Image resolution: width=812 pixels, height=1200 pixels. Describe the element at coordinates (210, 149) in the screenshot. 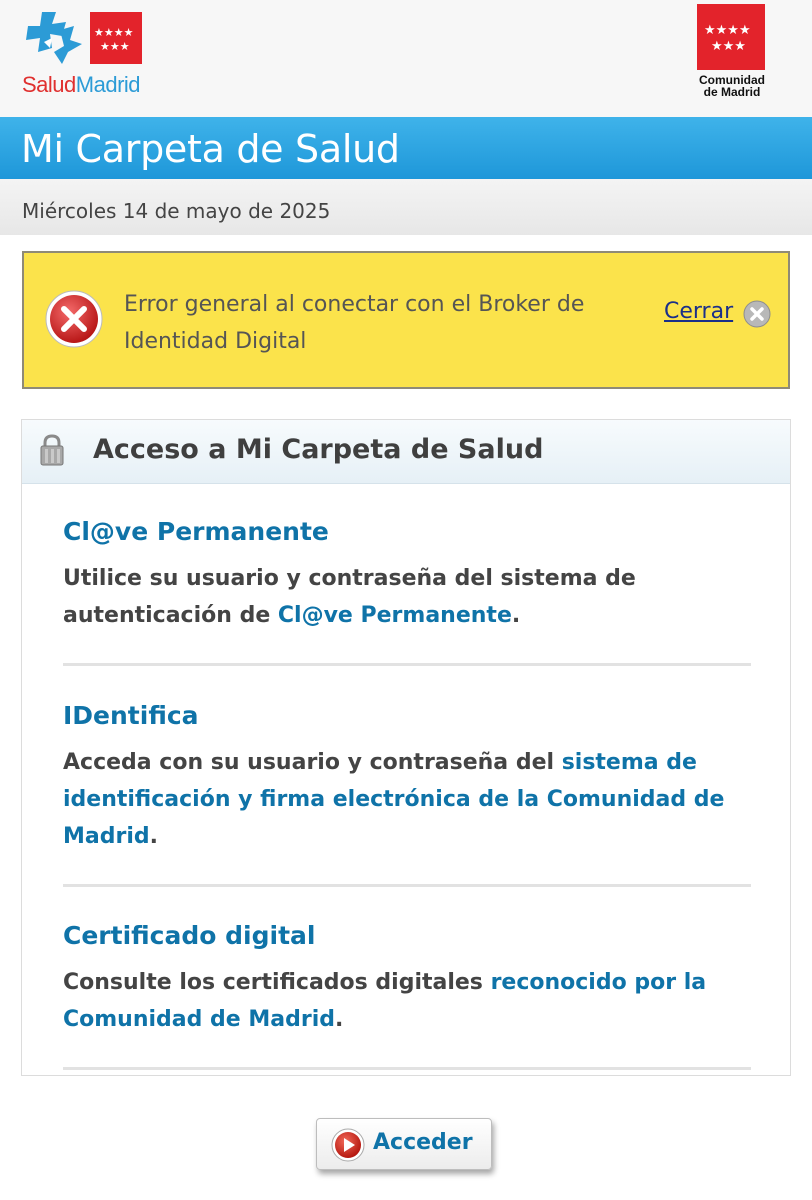

I see `page-title: Mi Carpeta de Salud` at that location.